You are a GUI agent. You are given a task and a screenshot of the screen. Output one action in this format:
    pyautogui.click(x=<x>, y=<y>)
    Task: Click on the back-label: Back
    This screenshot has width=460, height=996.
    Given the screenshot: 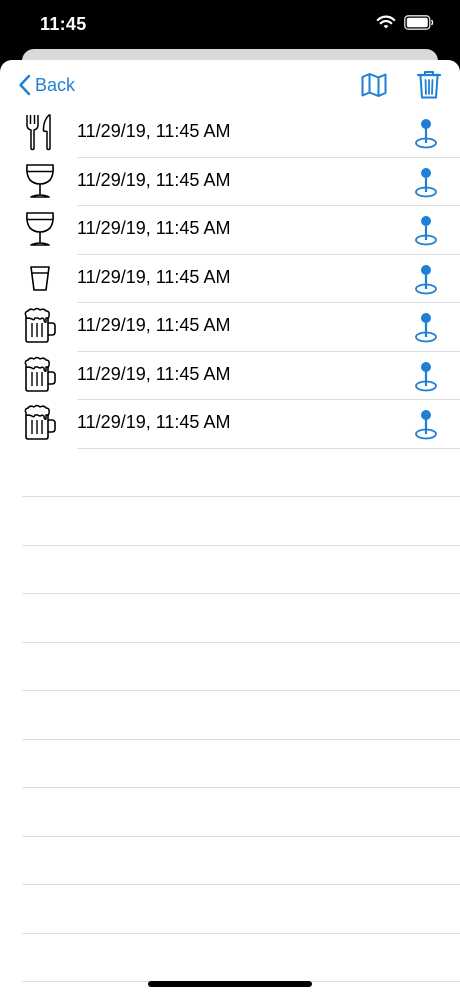 What is the action you would take?
    pyautogui.click(x=55, y=84)
    